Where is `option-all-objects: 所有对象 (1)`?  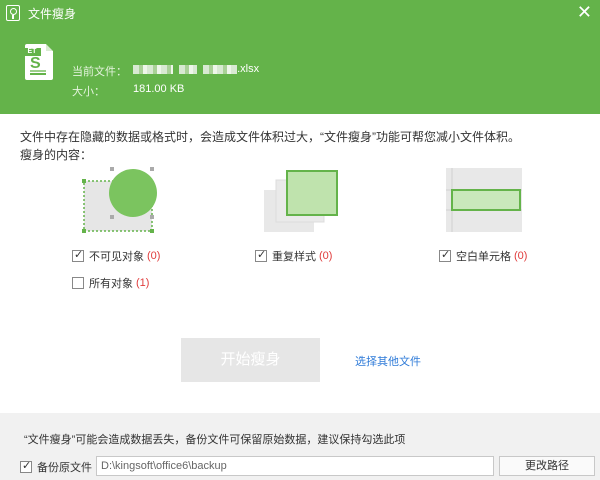 option-all-objects: 所有对象 (1) is located at coordinates (110, 283).